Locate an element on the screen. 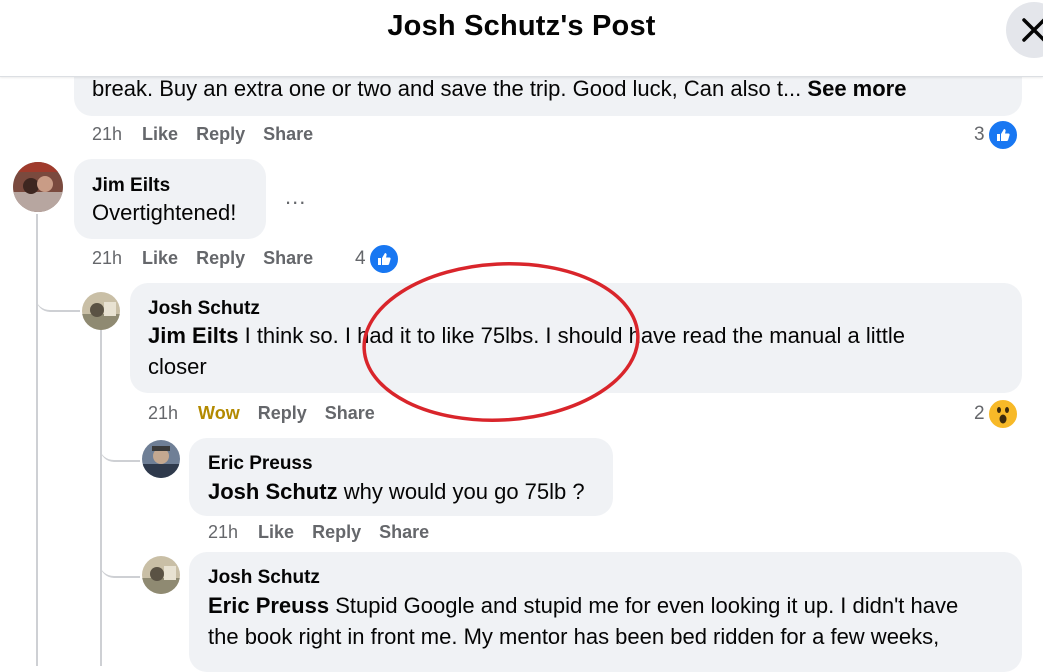  post-dialog-header: Josh Schutz's Post is located at coordinates (521, 38).